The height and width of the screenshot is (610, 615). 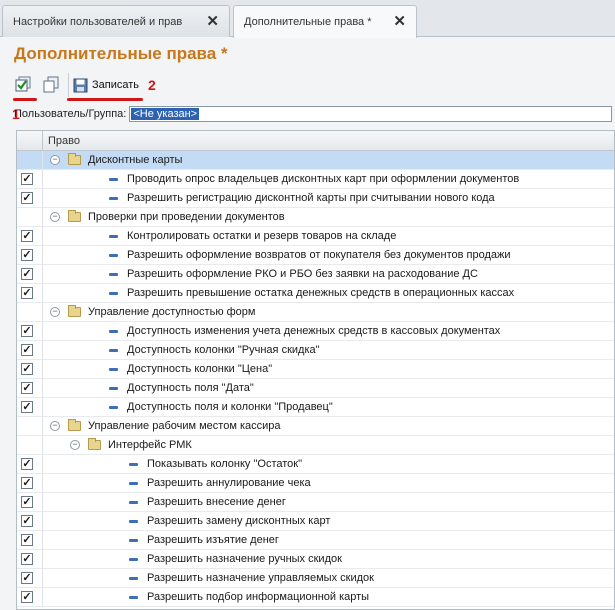 I want to click on user-group-value: <Не указан>, so click(x=165, y=114).